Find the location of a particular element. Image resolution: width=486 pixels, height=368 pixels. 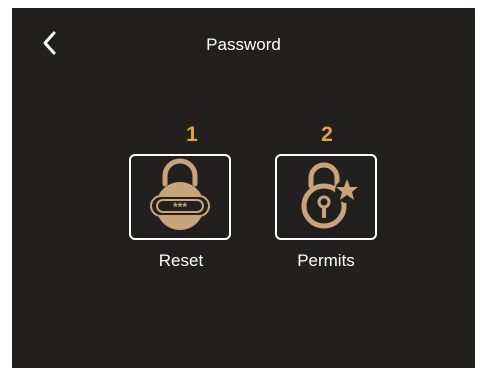

permits-label: Permits is located at coordinates (326, 260).